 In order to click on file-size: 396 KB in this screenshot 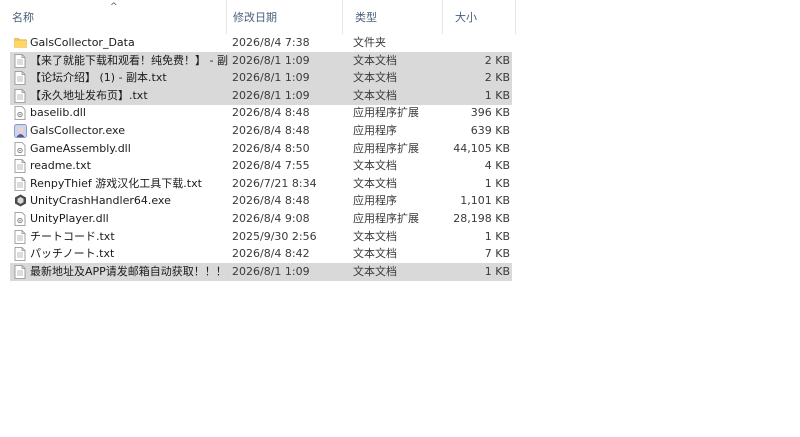, I will do `click(490, 113)`.